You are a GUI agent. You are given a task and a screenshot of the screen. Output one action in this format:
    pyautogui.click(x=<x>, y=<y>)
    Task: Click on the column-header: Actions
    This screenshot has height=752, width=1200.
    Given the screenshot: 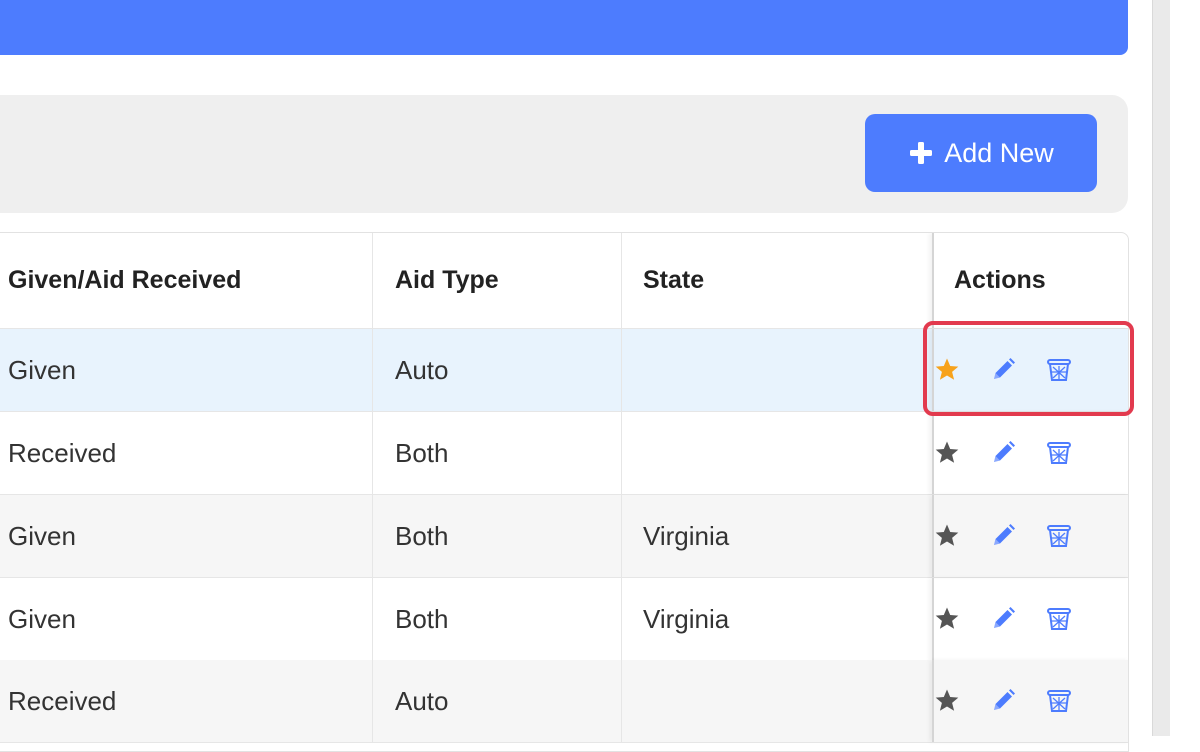 What is the action you would take?
    pyautogui.click(x=1030, y=280)
    